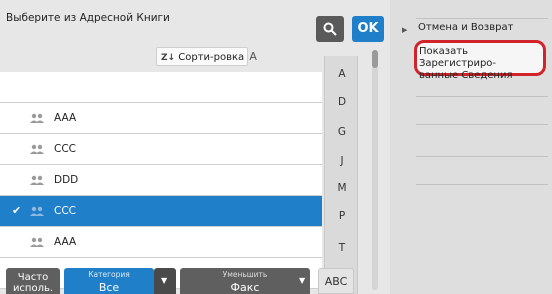 This screenshot has width=552, height=294. I want to click on frequent-label-line1: Часто, so click(33, 277).